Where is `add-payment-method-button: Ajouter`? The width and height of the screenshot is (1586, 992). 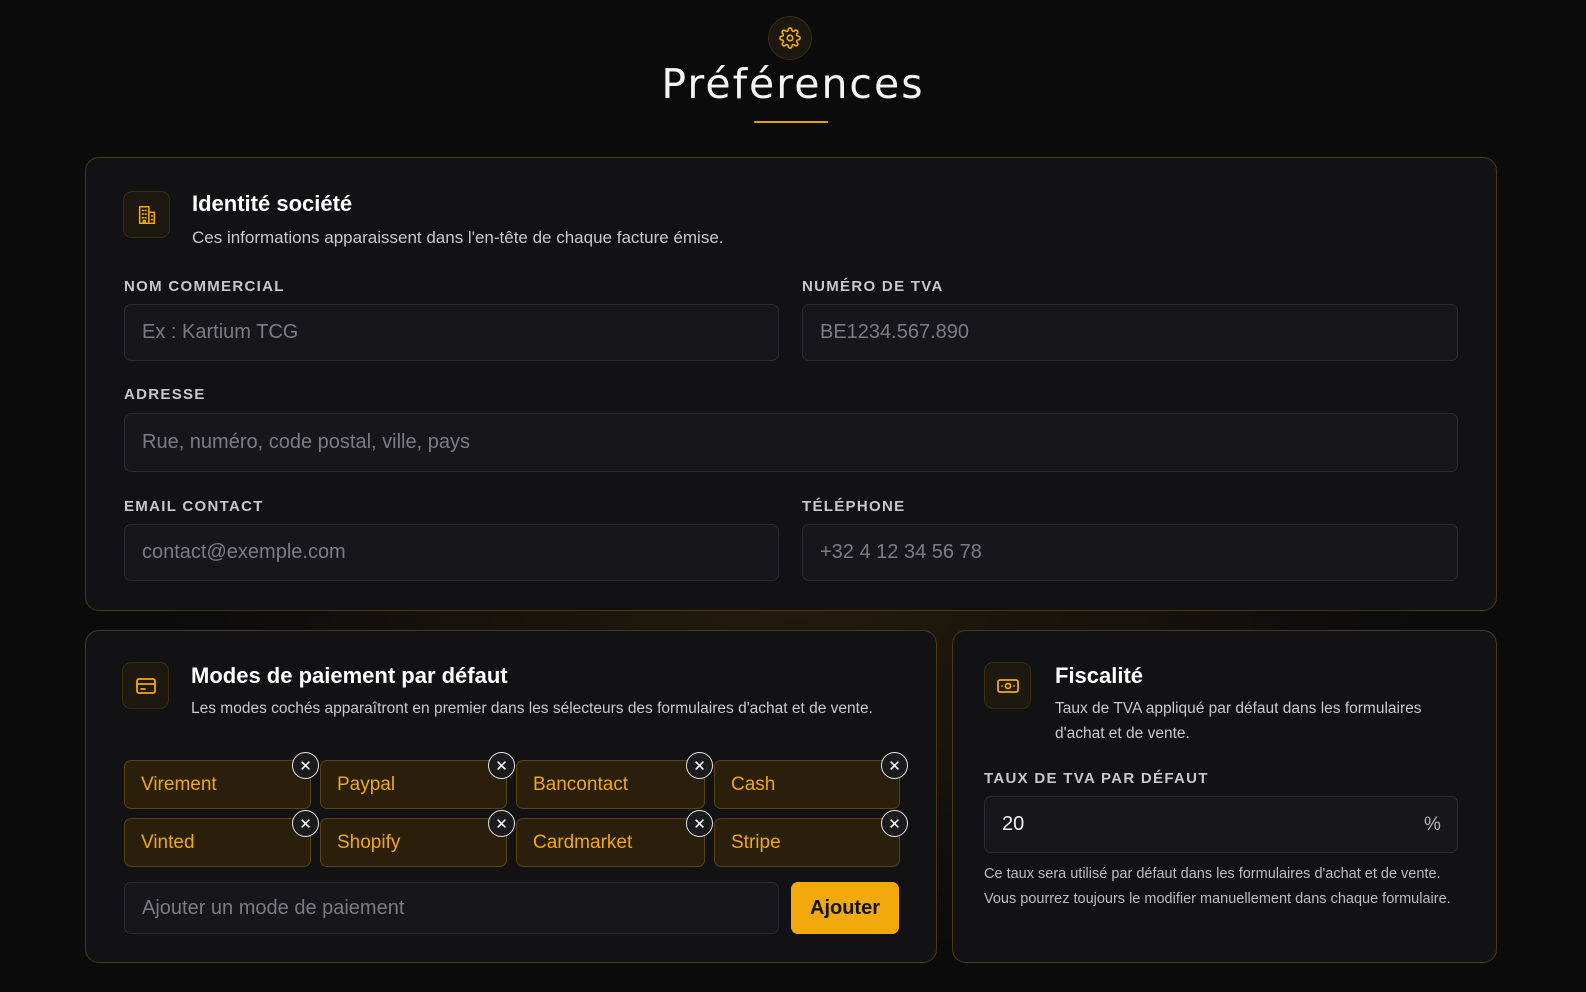
add-payment-method-button: Ajouter is located at coordinates (845, 908).